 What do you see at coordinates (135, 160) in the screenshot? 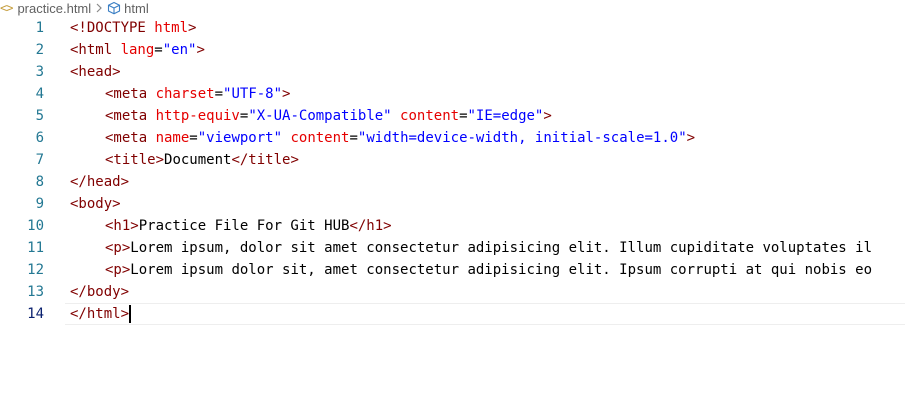
I see `code-token: <title>` at bounding box center [135, 160].